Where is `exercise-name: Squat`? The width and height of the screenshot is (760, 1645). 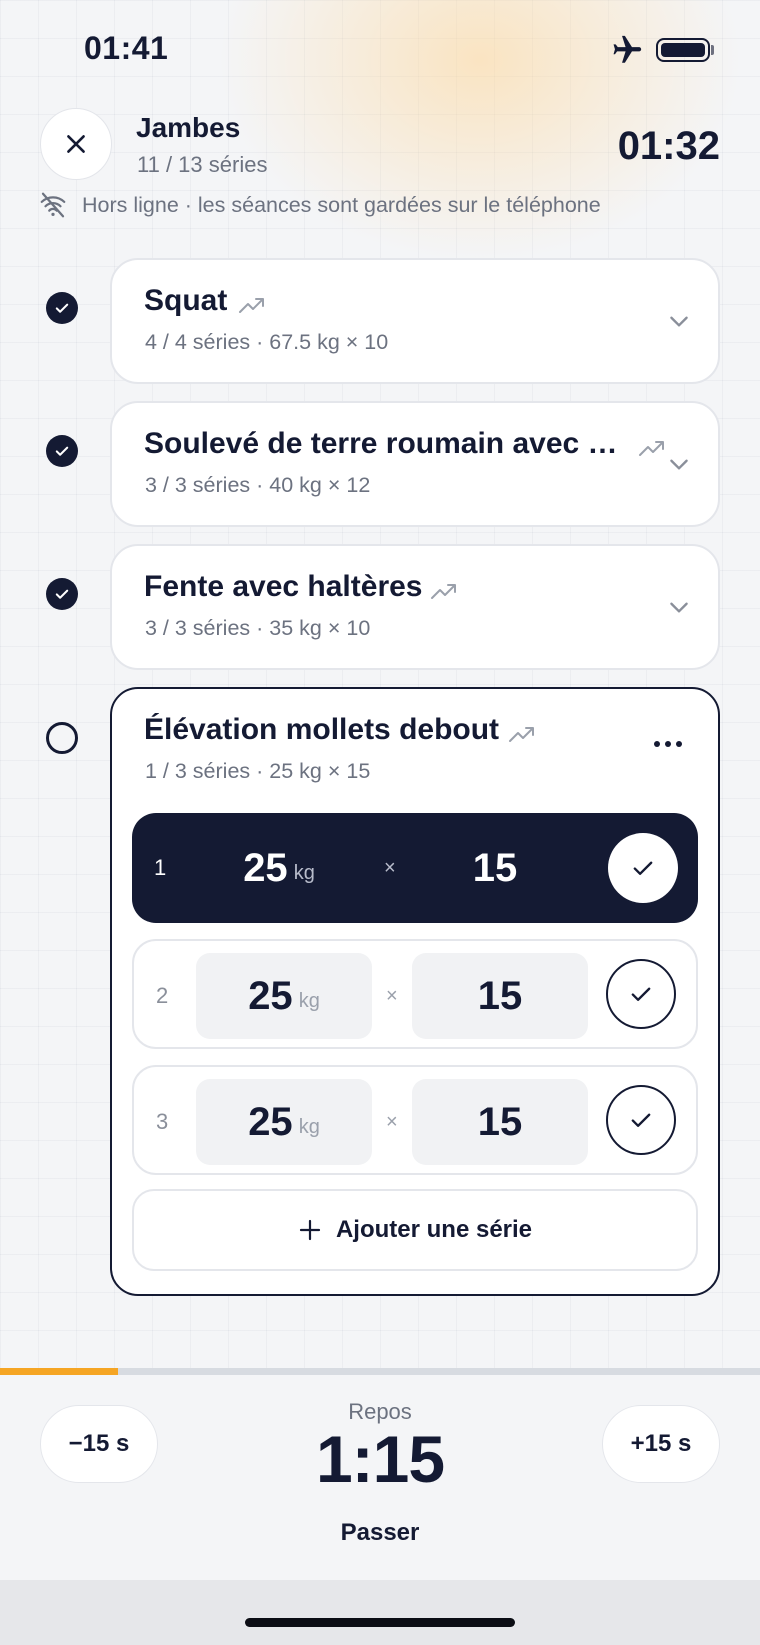
exercise-name: Squat is located at coordinates (186, 300).